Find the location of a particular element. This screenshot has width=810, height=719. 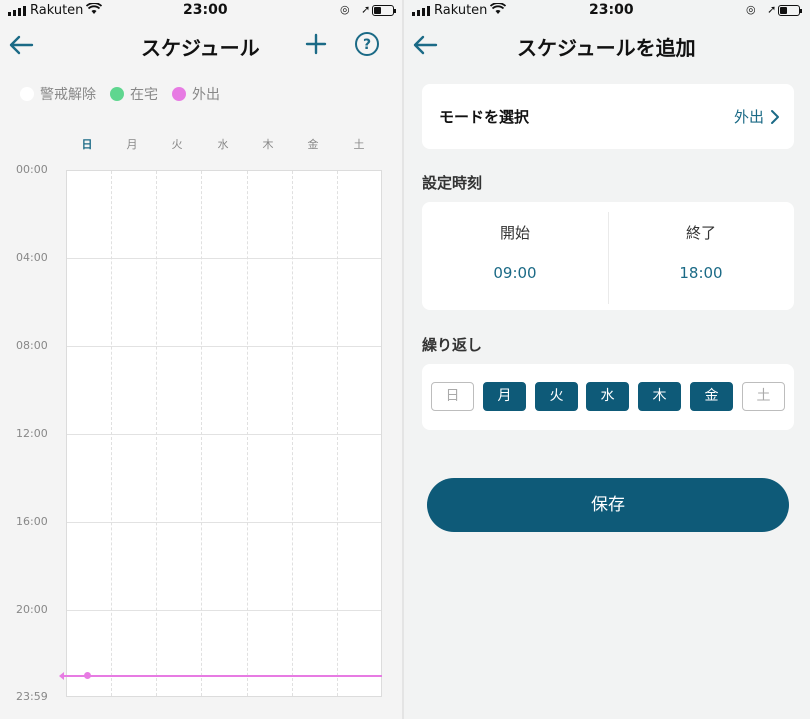

day-toggle-mon: 月 is located at coordinates (504, 396).